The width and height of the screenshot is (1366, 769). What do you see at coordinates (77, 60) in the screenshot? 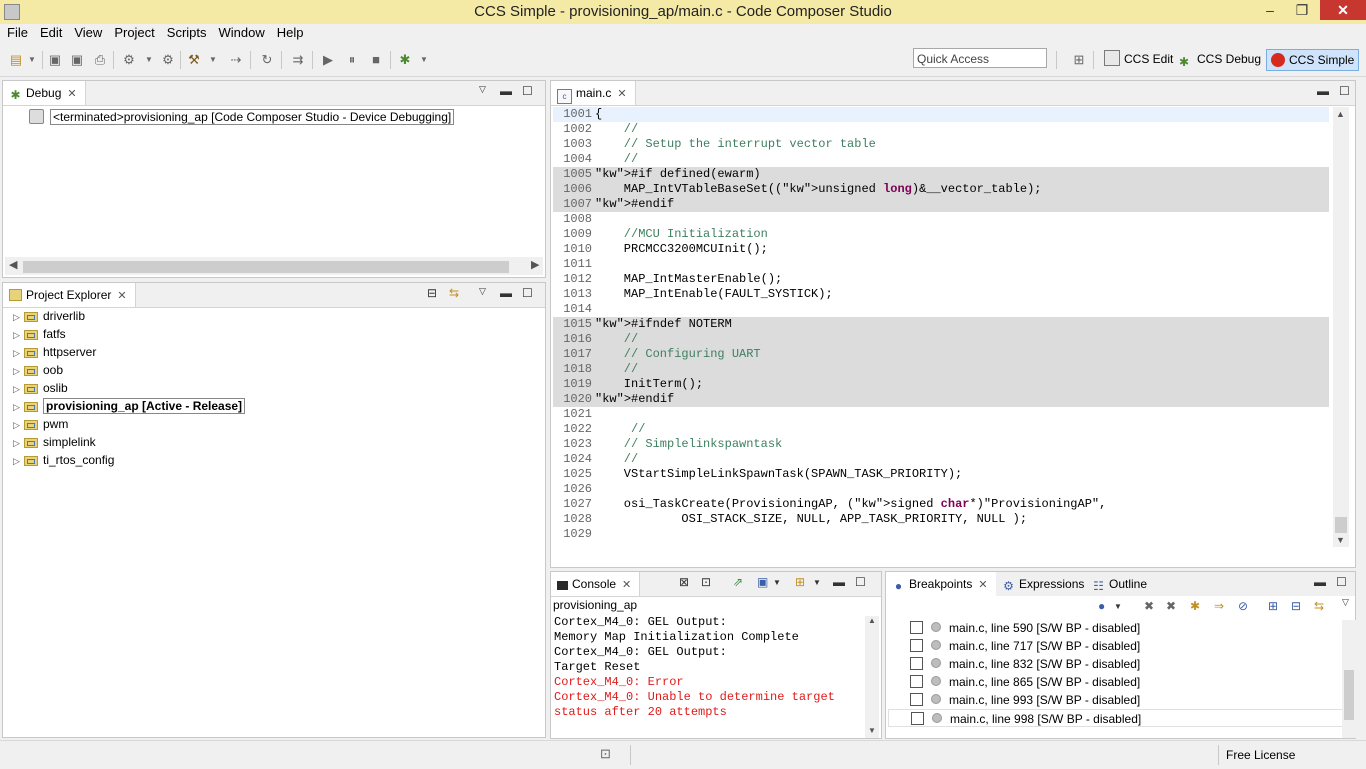
I see `save-all-icon: ▣` at bounding box center [77, 60].